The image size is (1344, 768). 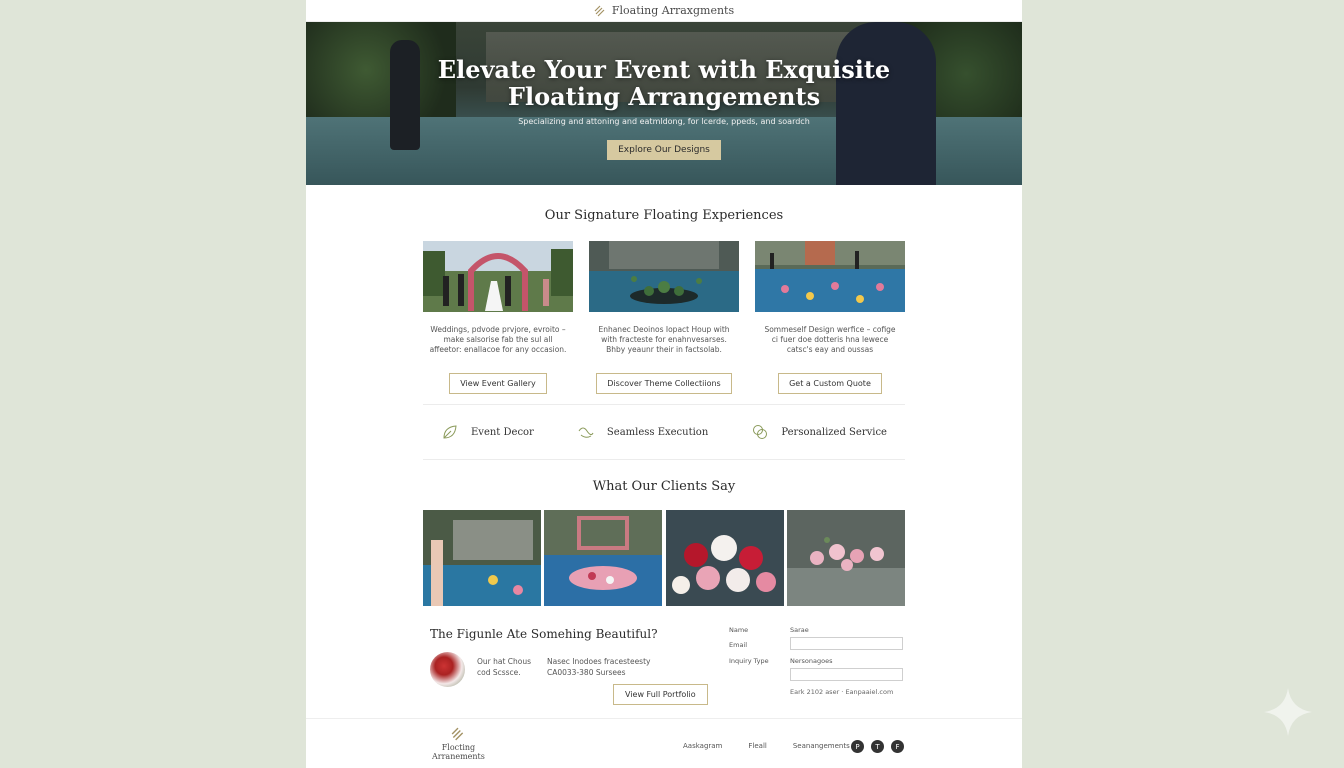 I want to click on inquiry-field-label: Nersonagoes, so click(x=811, y=661).